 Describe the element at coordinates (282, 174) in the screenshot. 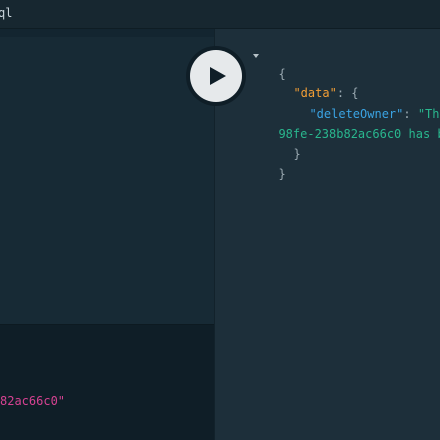

I see `outer-brace-close: }` at that location.